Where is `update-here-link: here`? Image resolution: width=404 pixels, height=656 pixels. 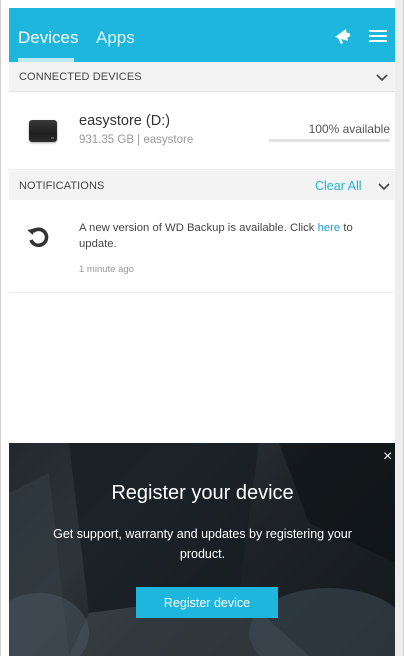
update-here-link: here is located at coordinates (329, 228).